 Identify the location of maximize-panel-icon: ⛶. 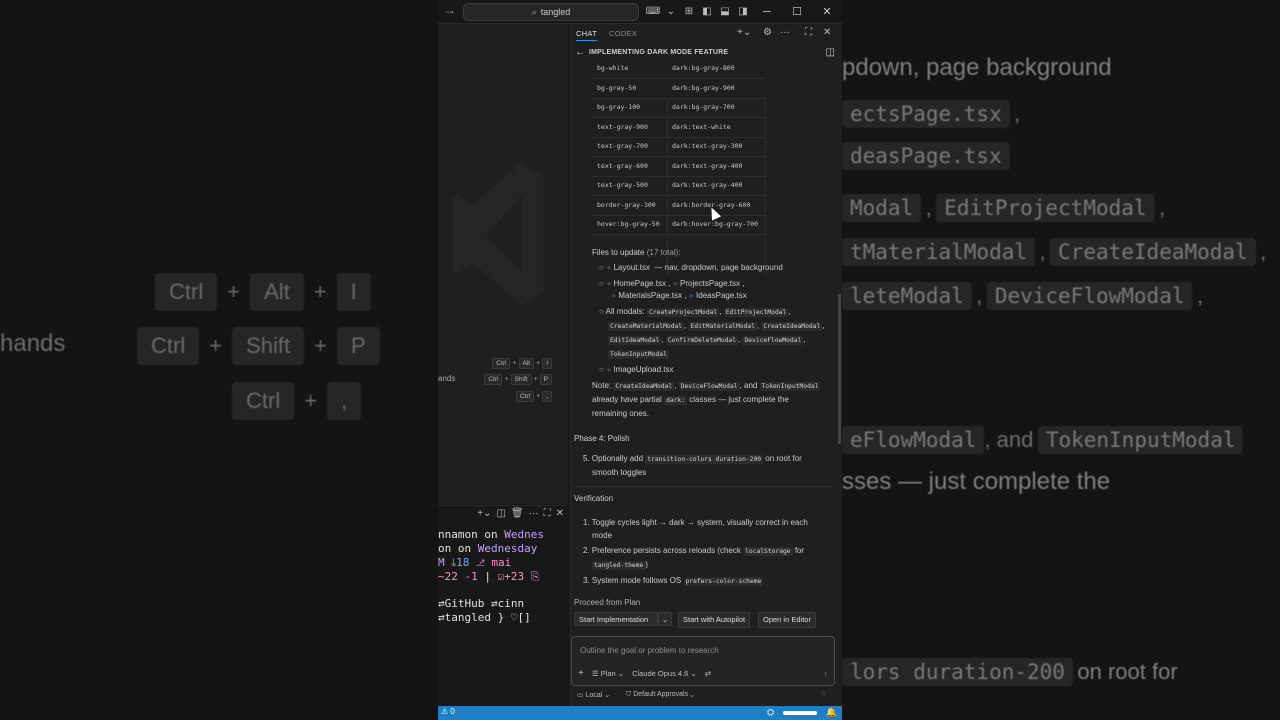
(547, 513).